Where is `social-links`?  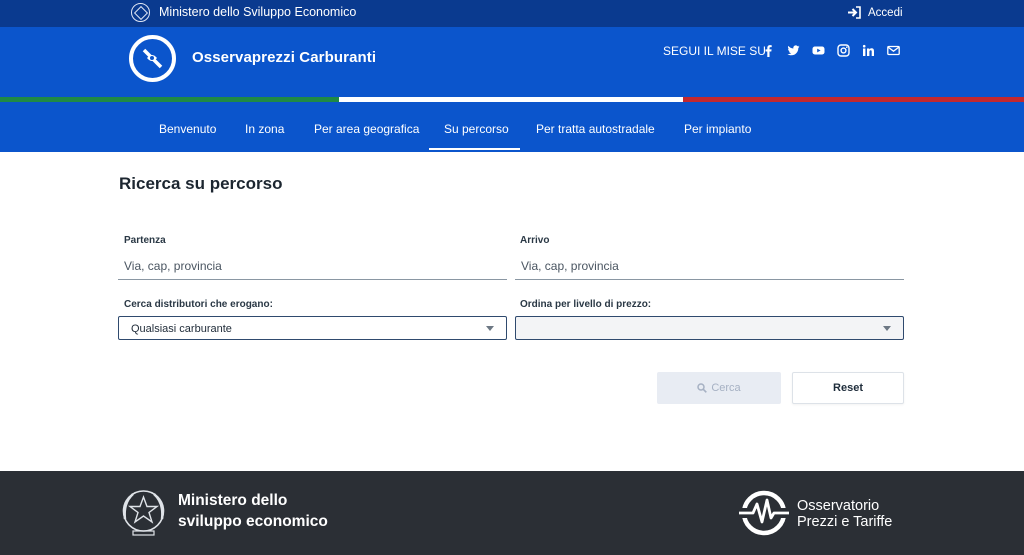
social-links is located at coordinates (831, 50).